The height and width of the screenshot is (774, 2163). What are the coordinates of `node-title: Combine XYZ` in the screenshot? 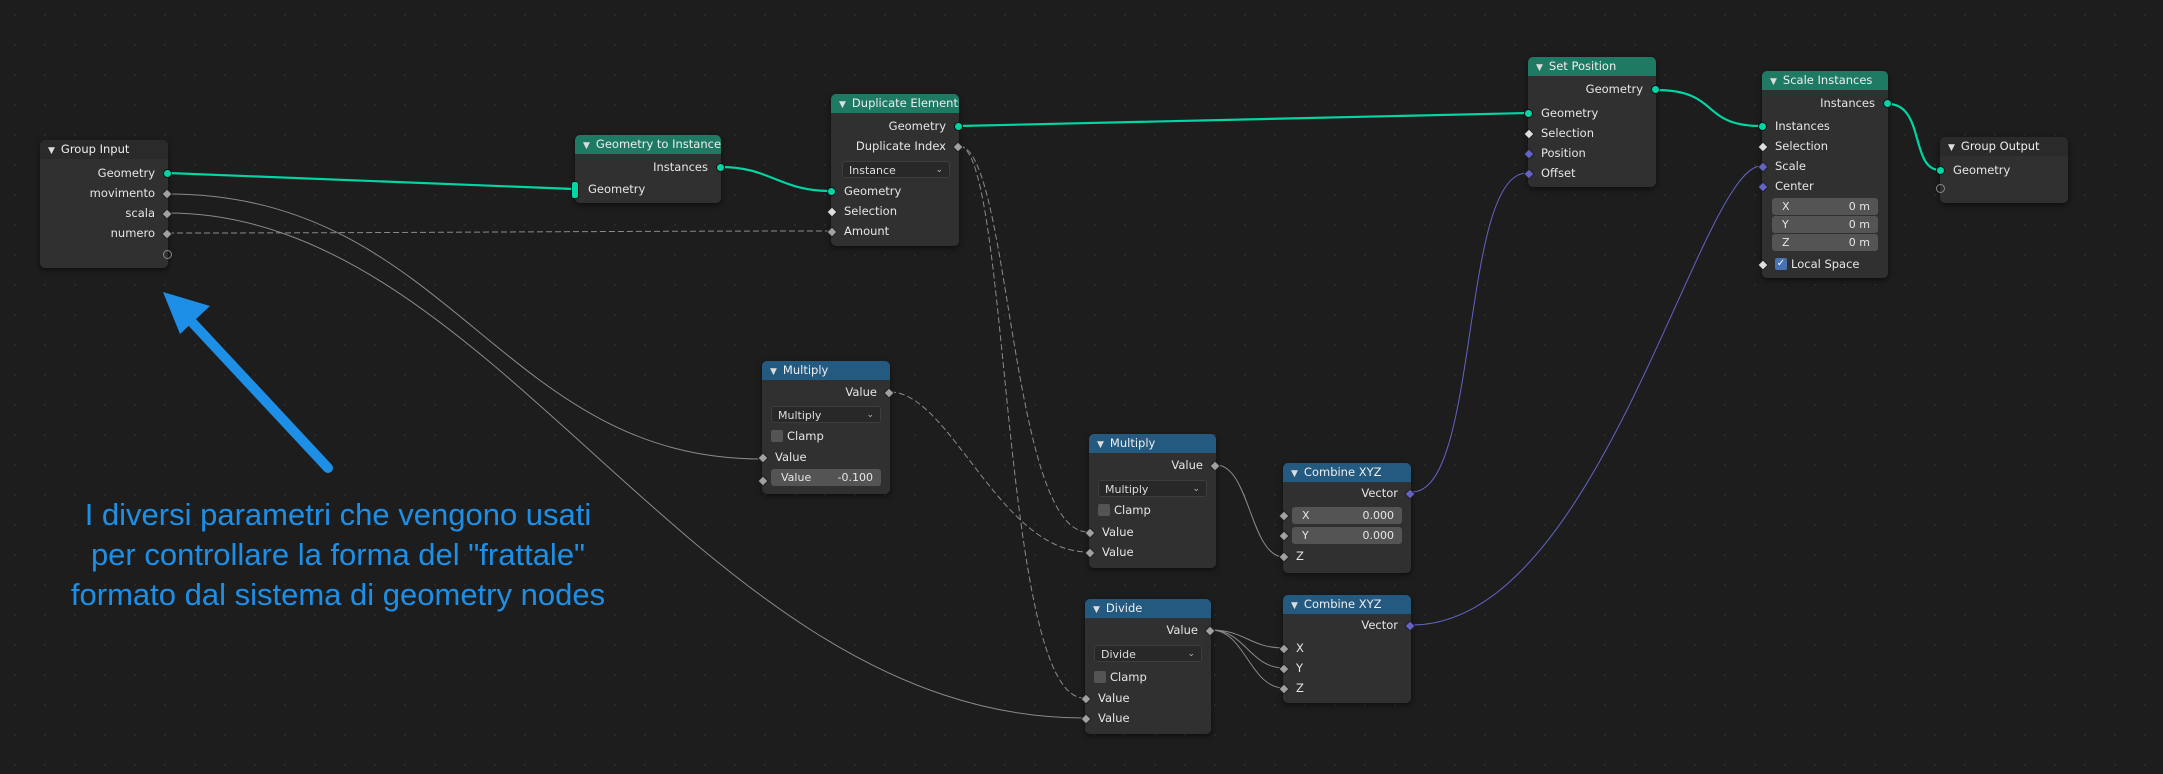 It's located at (1342, 472).